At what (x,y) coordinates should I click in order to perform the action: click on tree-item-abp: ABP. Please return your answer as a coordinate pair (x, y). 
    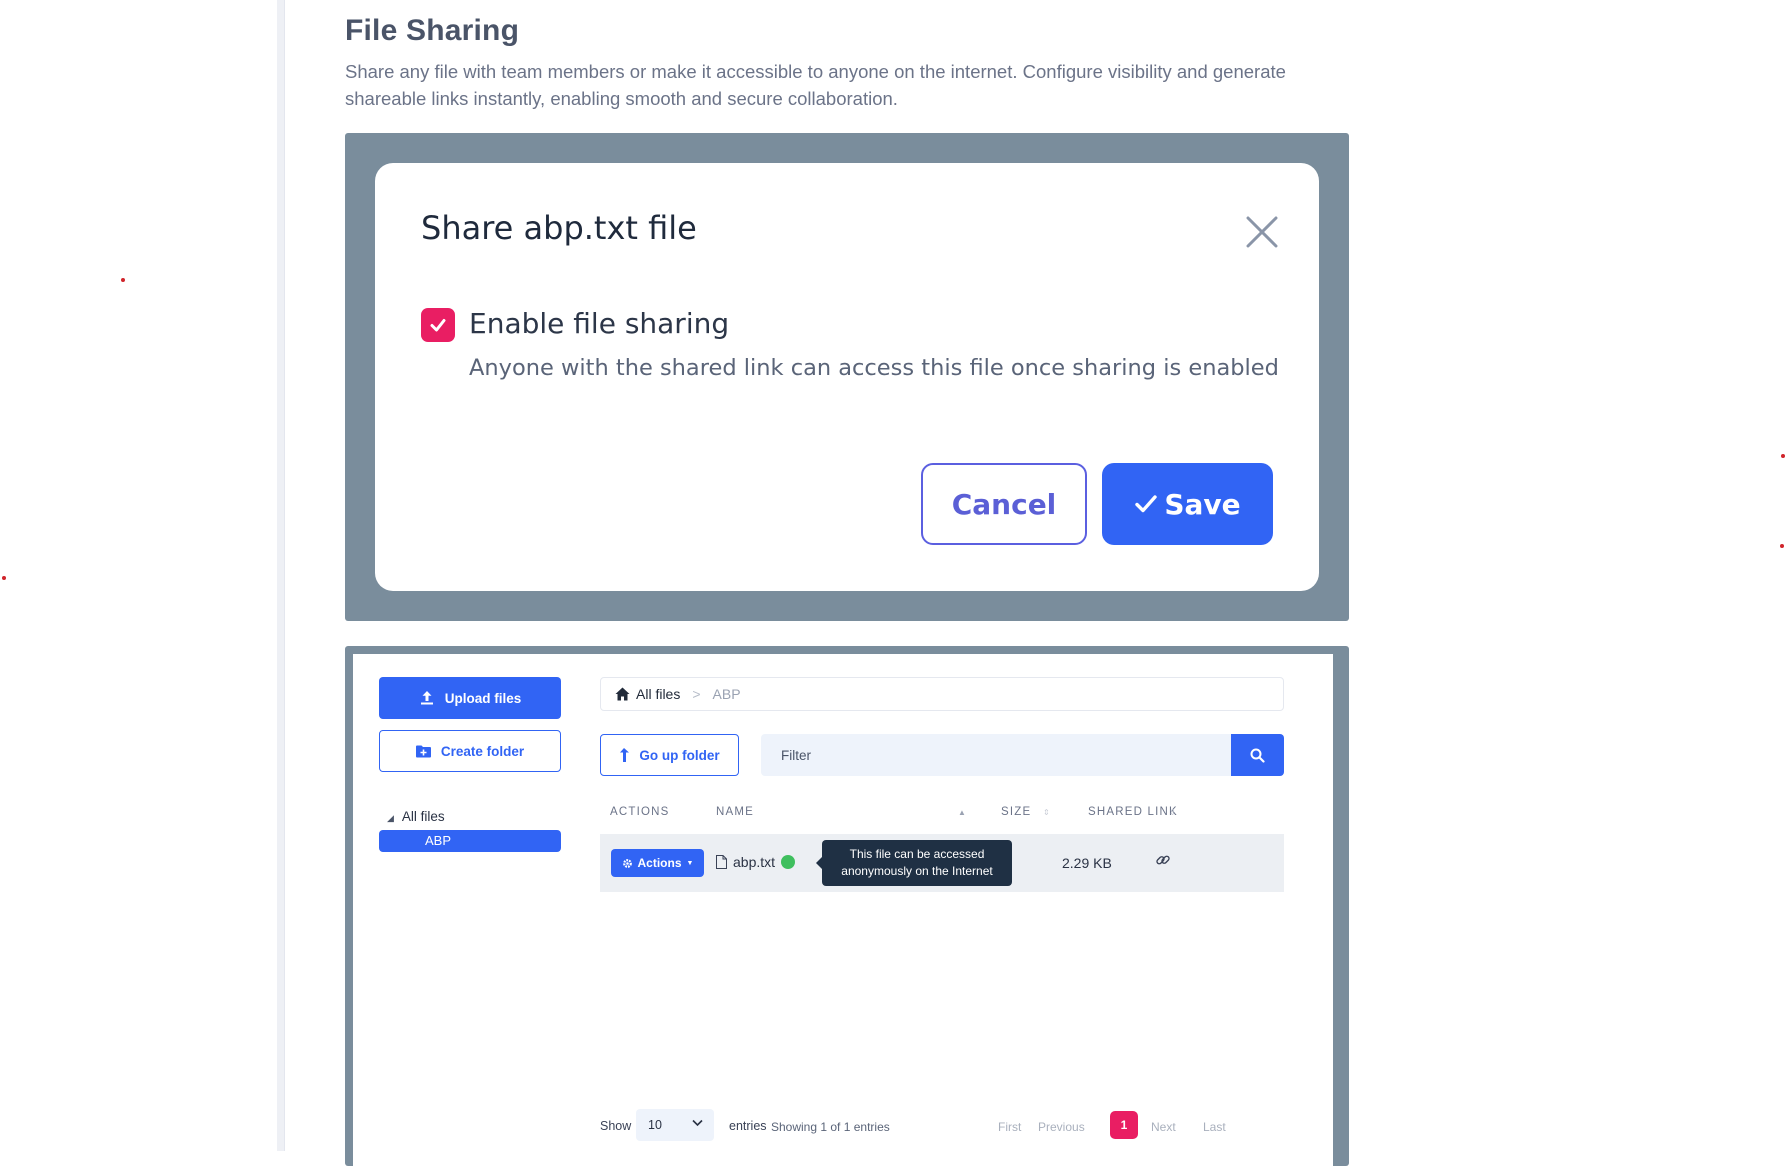
    Looking at the image, I should click on (470, 841).